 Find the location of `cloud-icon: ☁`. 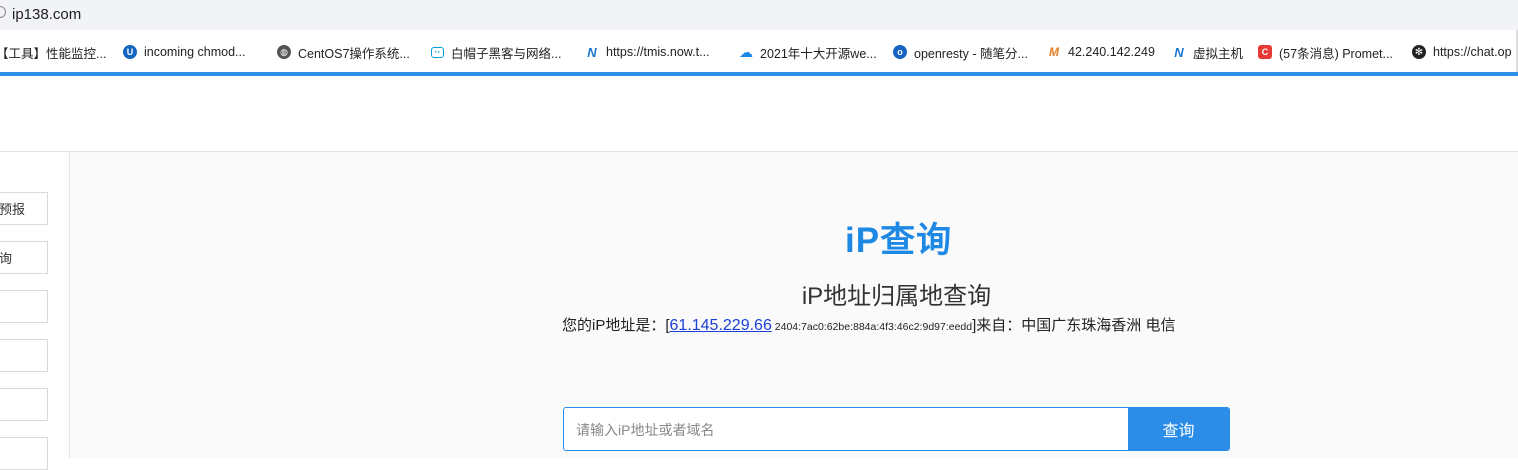

cloud-icon: ☁ is located at coordinates (746, 51).